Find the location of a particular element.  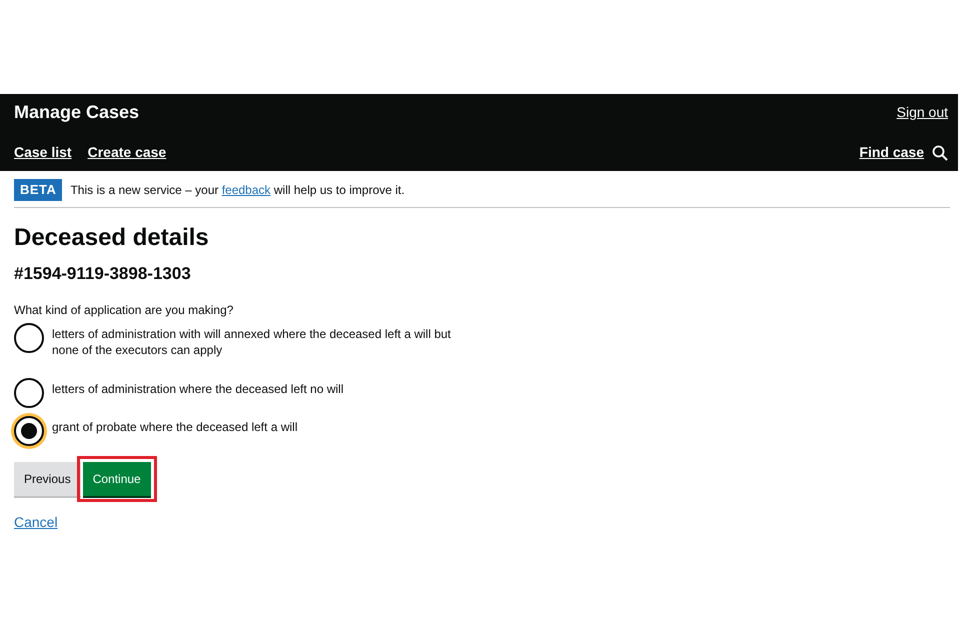

nav-link: Create case is located at coordinates (127, 152).